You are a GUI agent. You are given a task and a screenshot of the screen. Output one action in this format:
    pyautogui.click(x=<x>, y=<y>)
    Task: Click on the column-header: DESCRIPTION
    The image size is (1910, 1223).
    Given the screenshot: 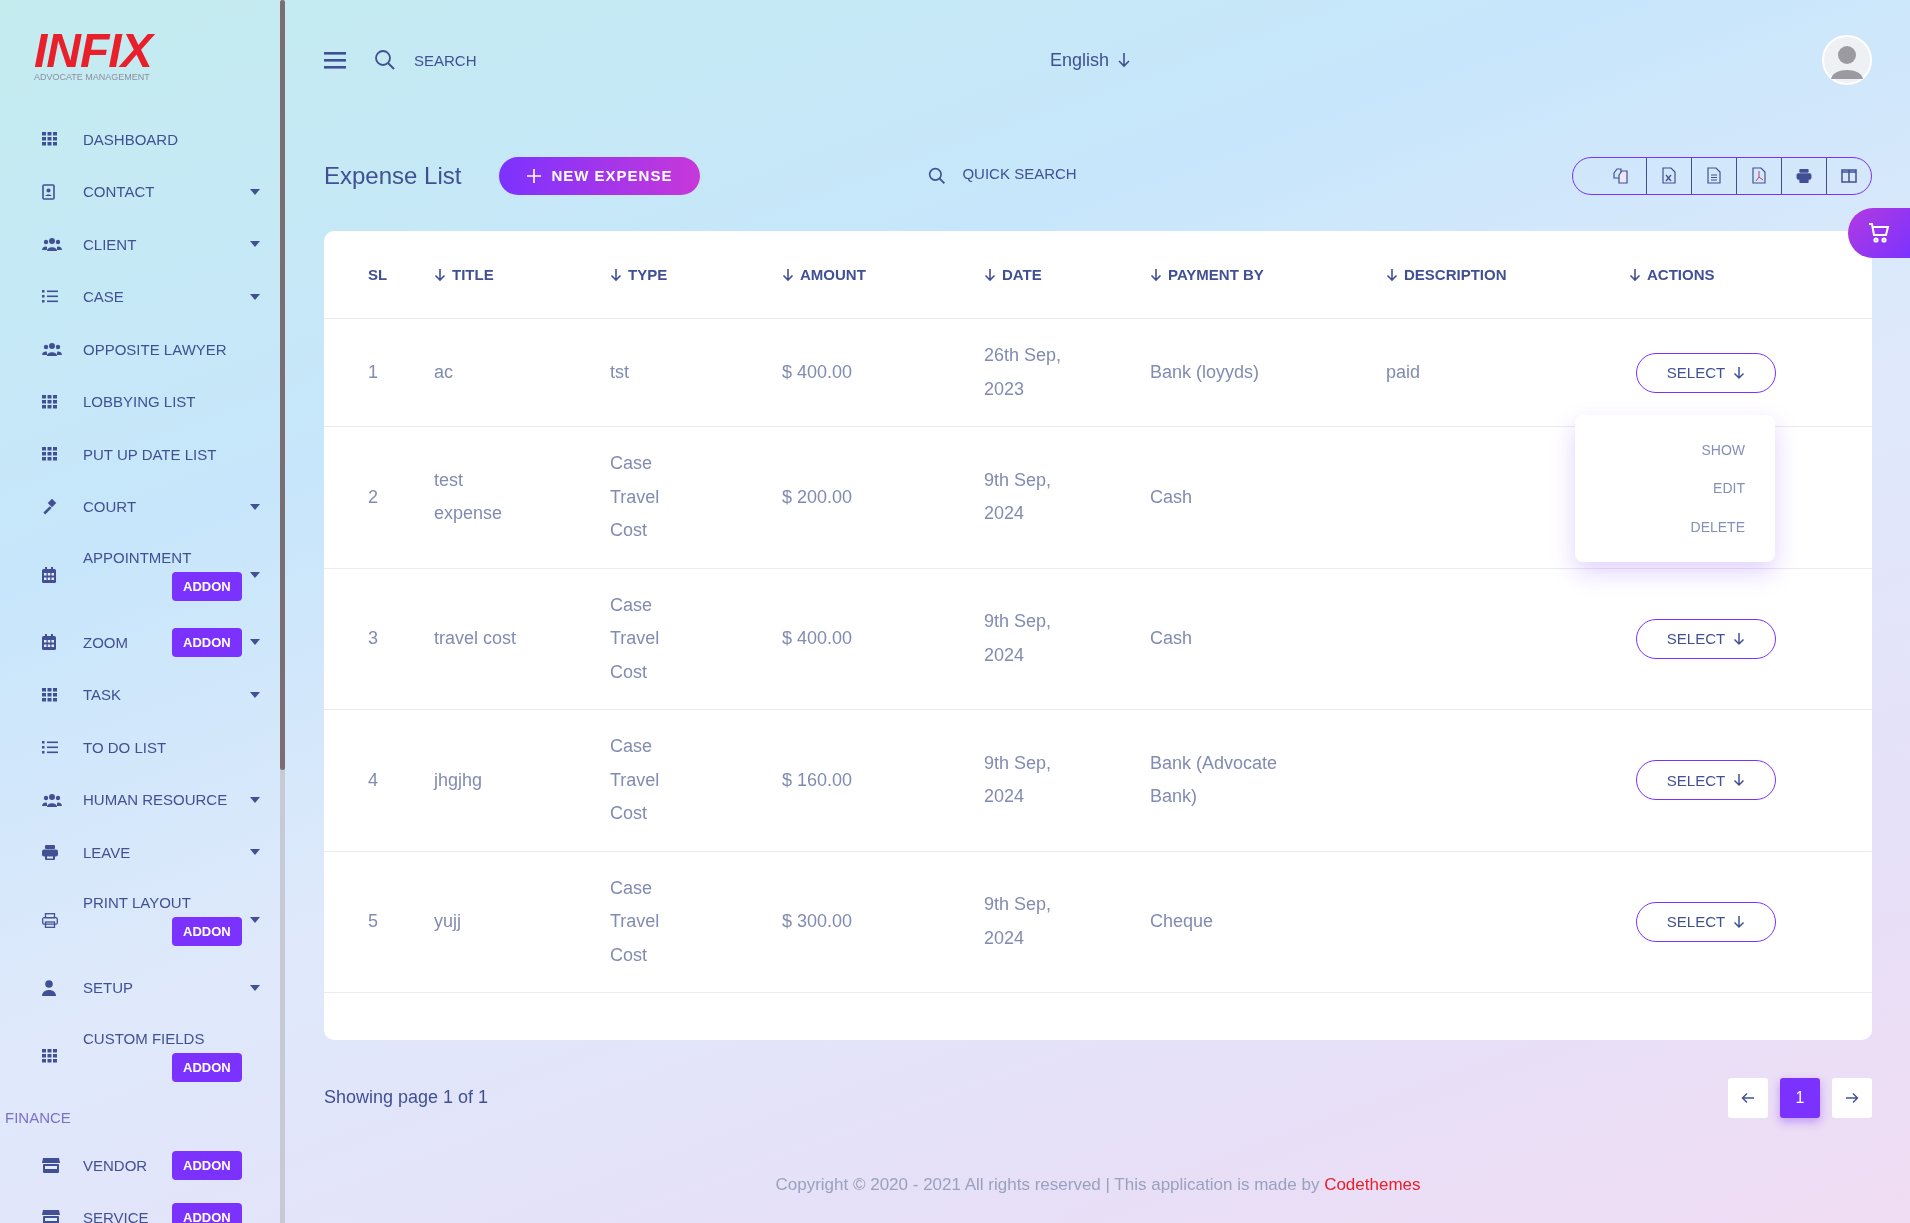 What is the action you would take?
    pyautogui.click(x=1507, y=274)
    